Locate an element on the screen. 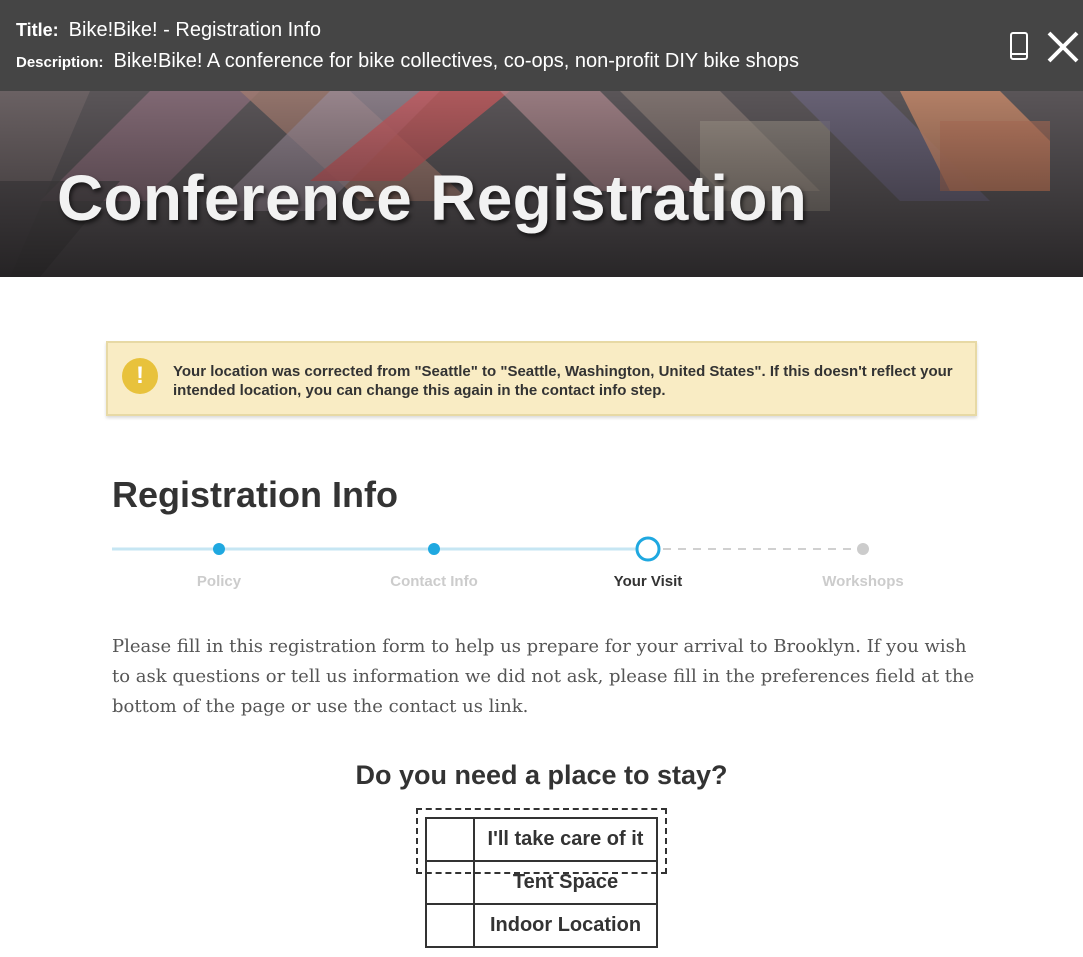 The height and width of the screenshot is (957, 1083). preview-title-row: Title: Bike!Bike! - Registration Info is located at coordinates (168, 30).